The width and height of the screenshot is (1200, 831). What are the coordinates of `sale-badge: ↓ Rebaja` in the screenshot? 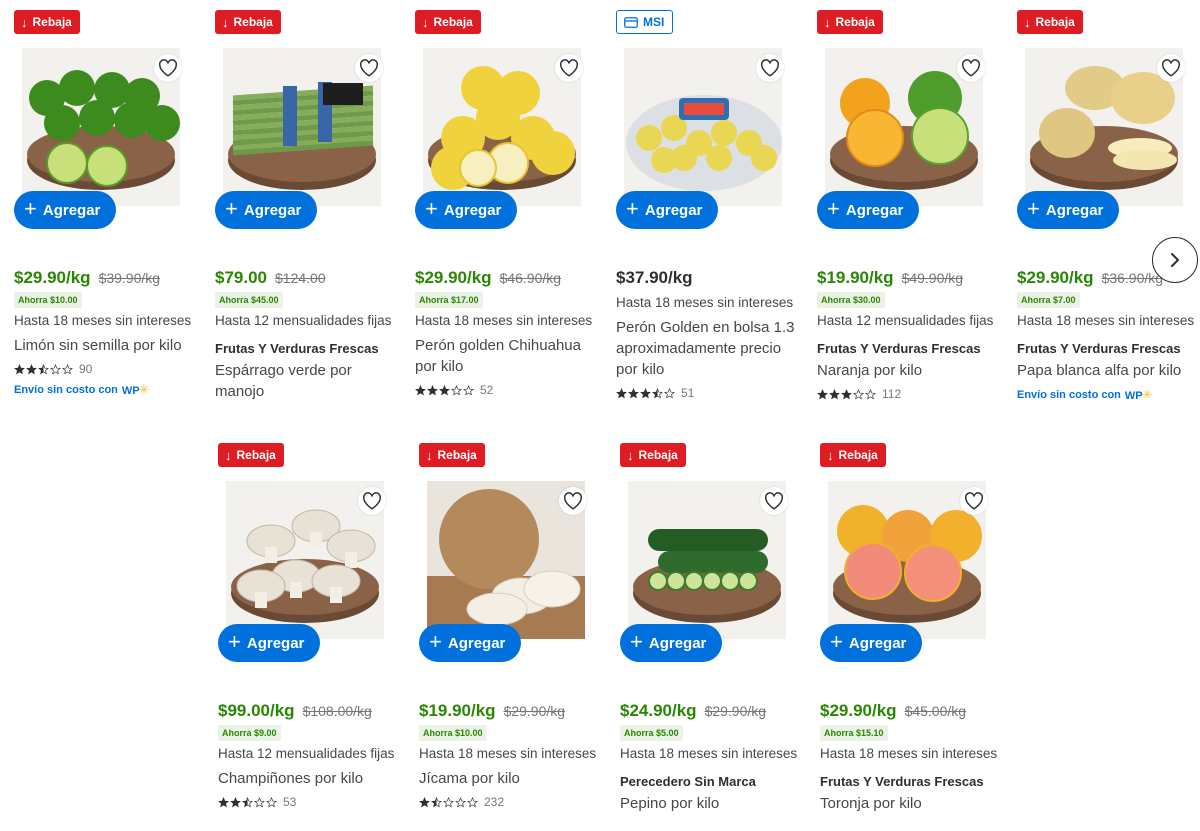 It's located at (251, 455).